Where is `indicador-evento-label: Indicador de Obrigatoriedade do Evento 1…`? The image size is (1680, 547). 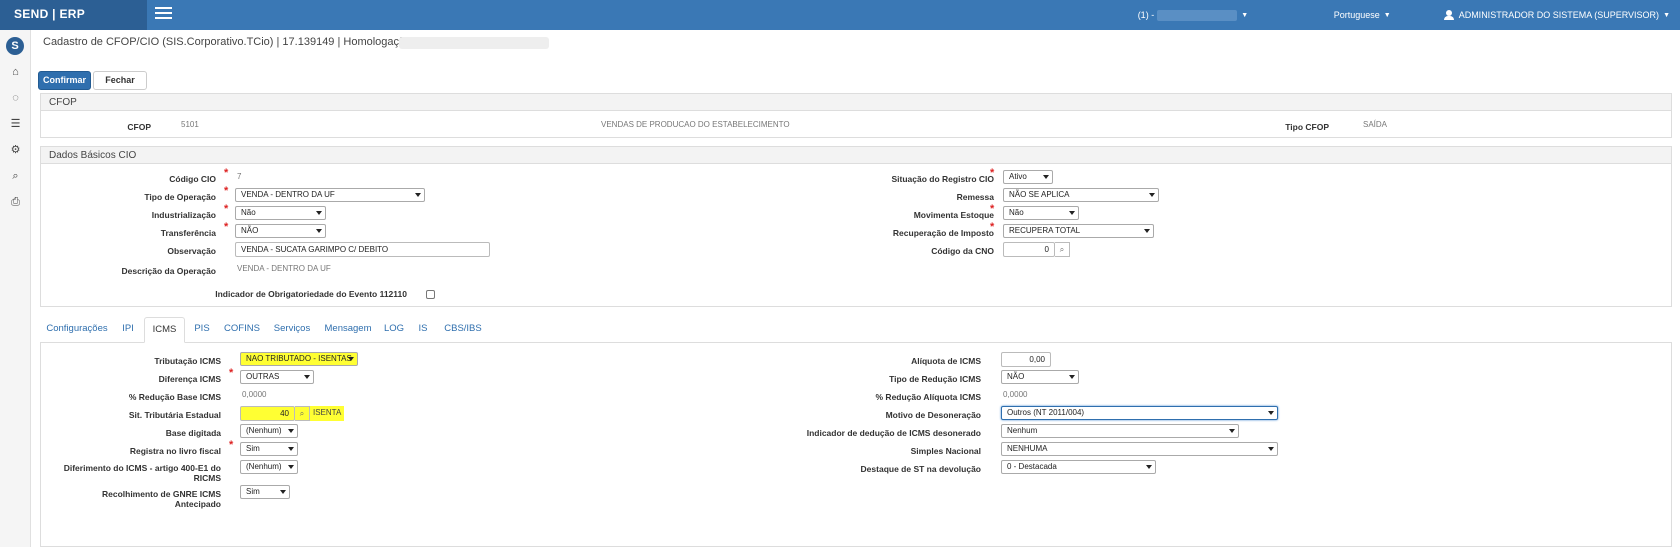 indicador-evento-label: Indicador de Obrigatoriedade do Evento 1… is located at coordinates (311, 294).